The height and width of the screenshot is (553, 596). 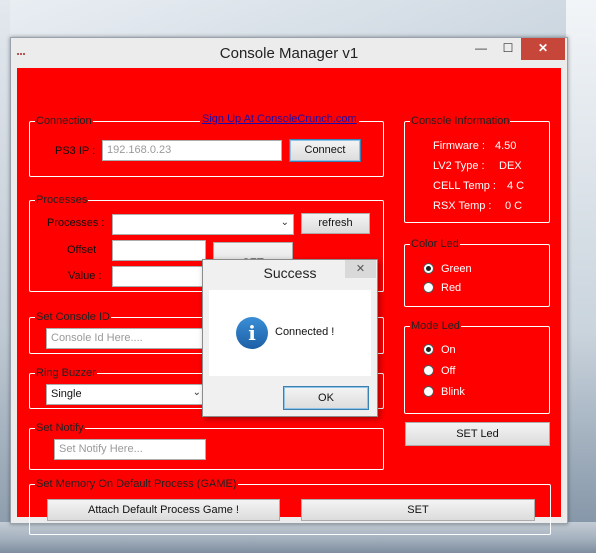 I want to click on cell-temp-label: CELL Temp :, so click(x=464, y=186).